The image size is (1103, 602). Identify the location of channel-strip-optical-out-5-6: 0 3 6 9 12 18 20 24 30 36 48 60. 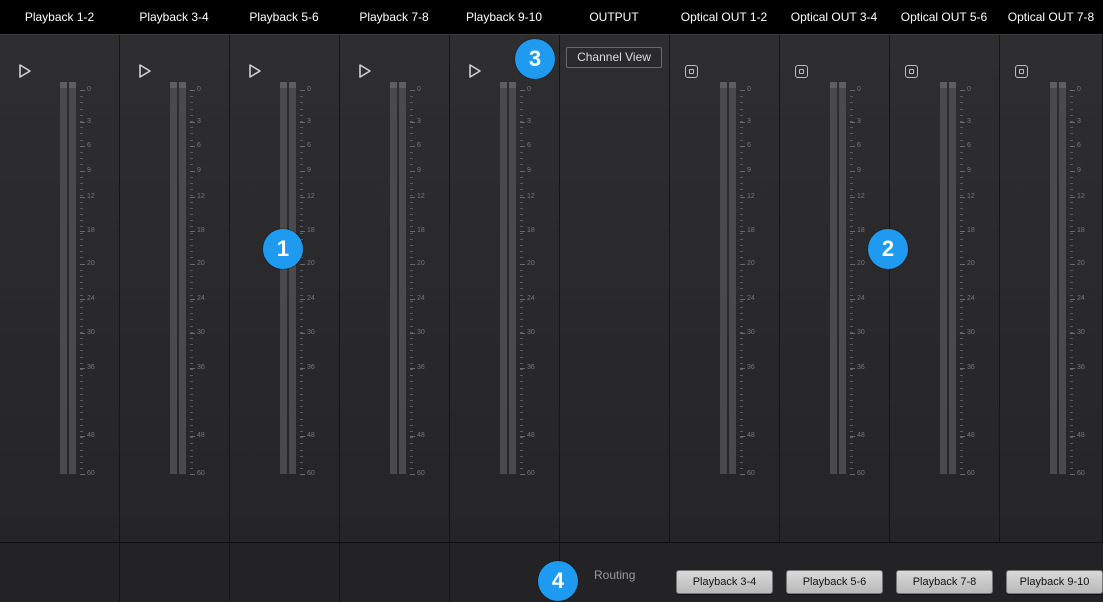
(945, 288).